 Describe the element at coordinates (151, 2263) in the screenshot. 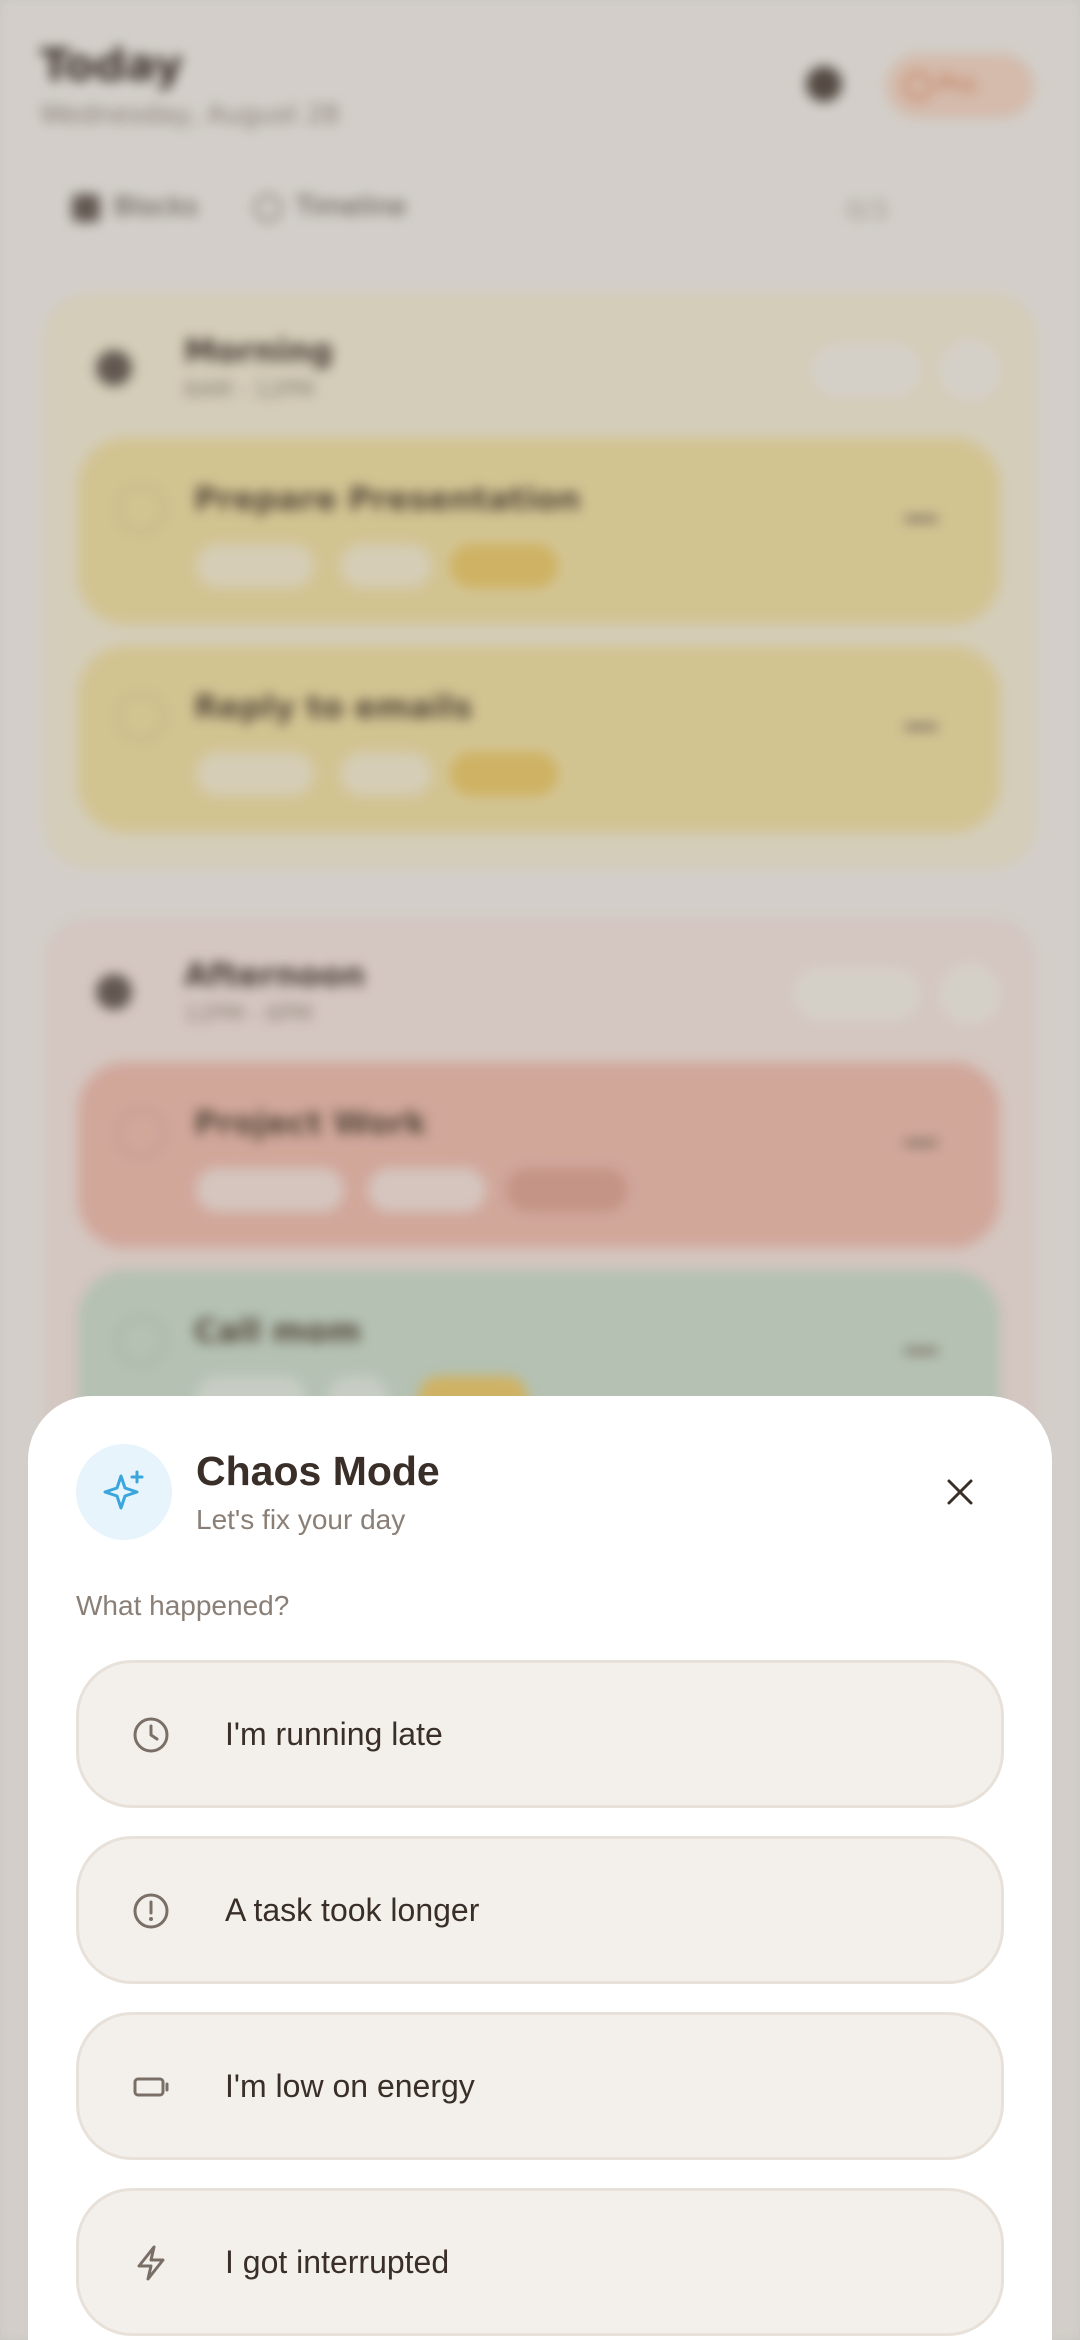

I see `lightning-icon` at that location.